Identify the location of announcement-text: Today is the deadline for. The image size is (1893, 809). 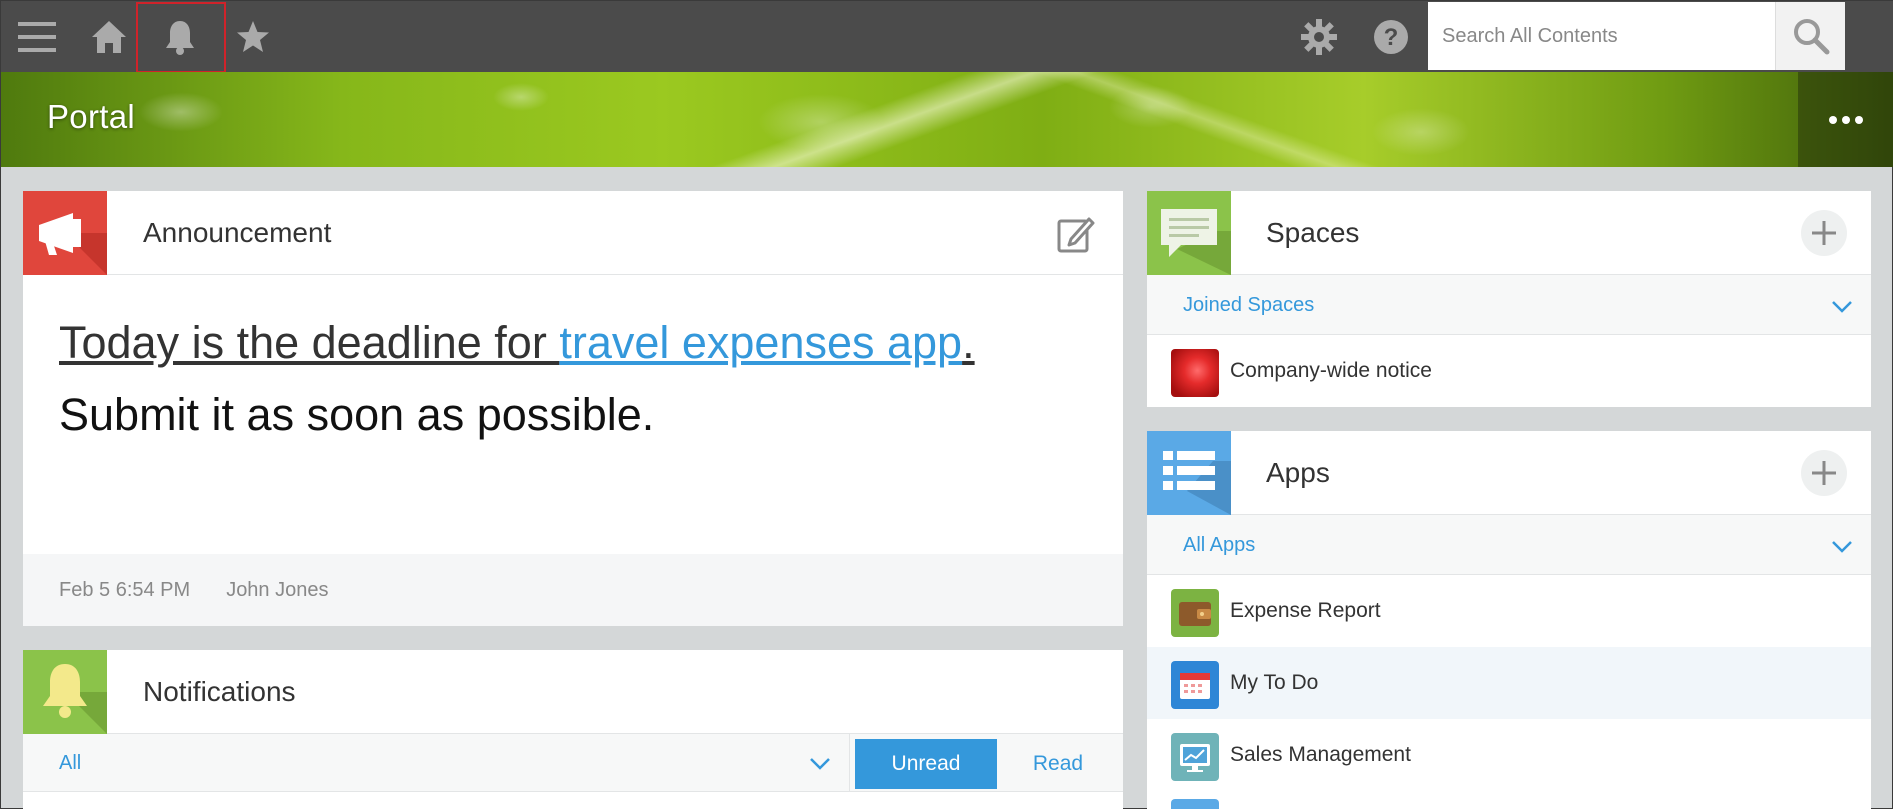
(309, 342).